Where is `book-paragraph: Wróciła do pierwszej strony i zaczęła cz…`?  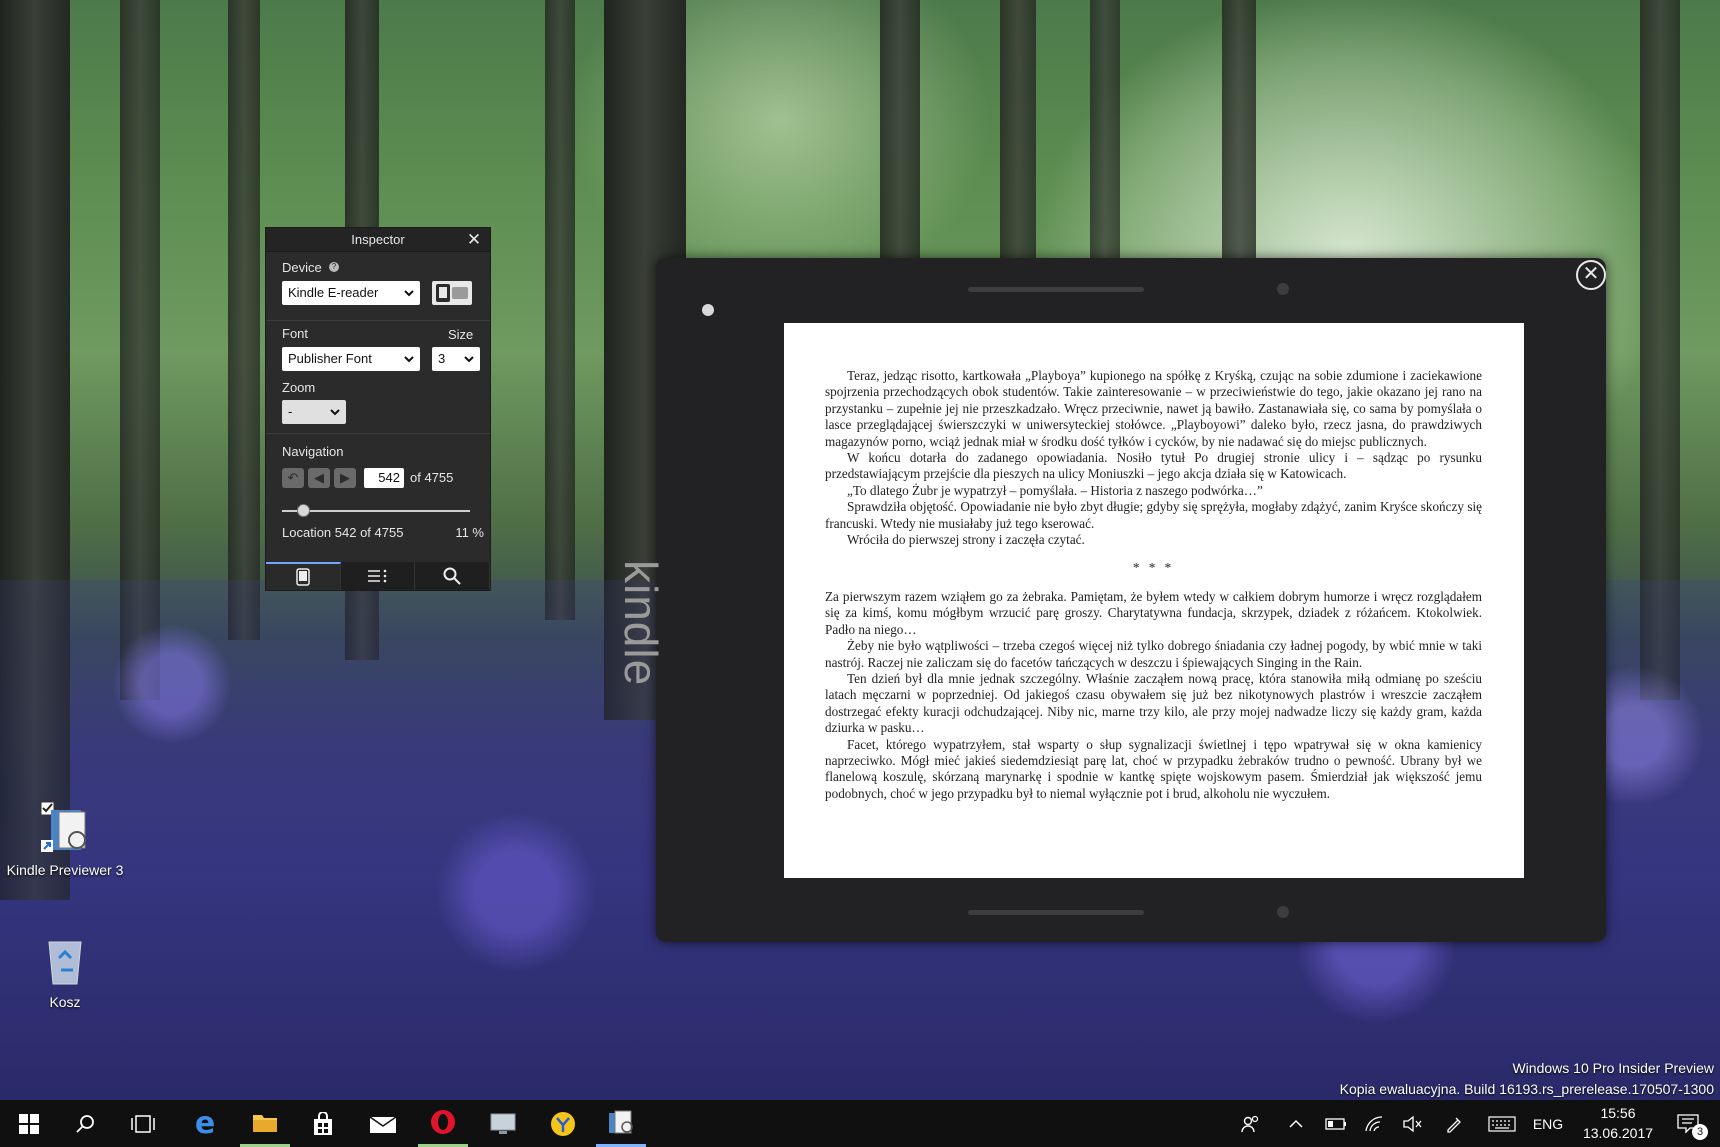
book-paragraph: Wróciła do pierwszej strony i zaczęła cz… is located at coordinates (966, 540).